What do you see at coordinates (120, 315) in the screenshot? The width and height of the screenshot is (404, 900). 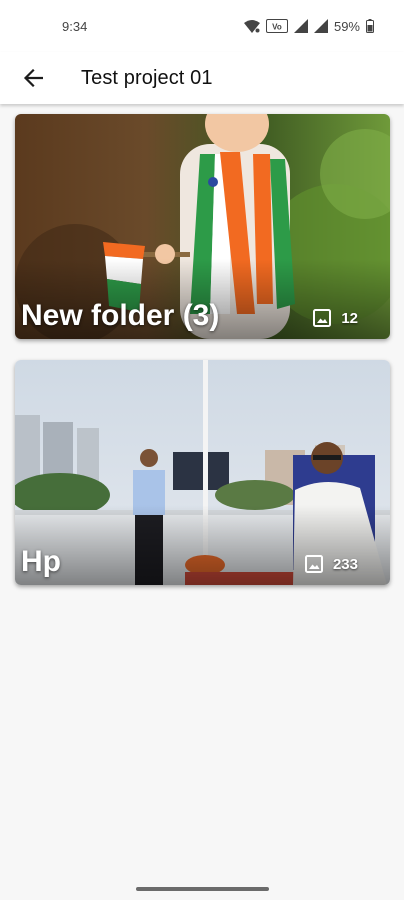 I see `folder-name: New folder (3)` at bounding box center [120, 315].